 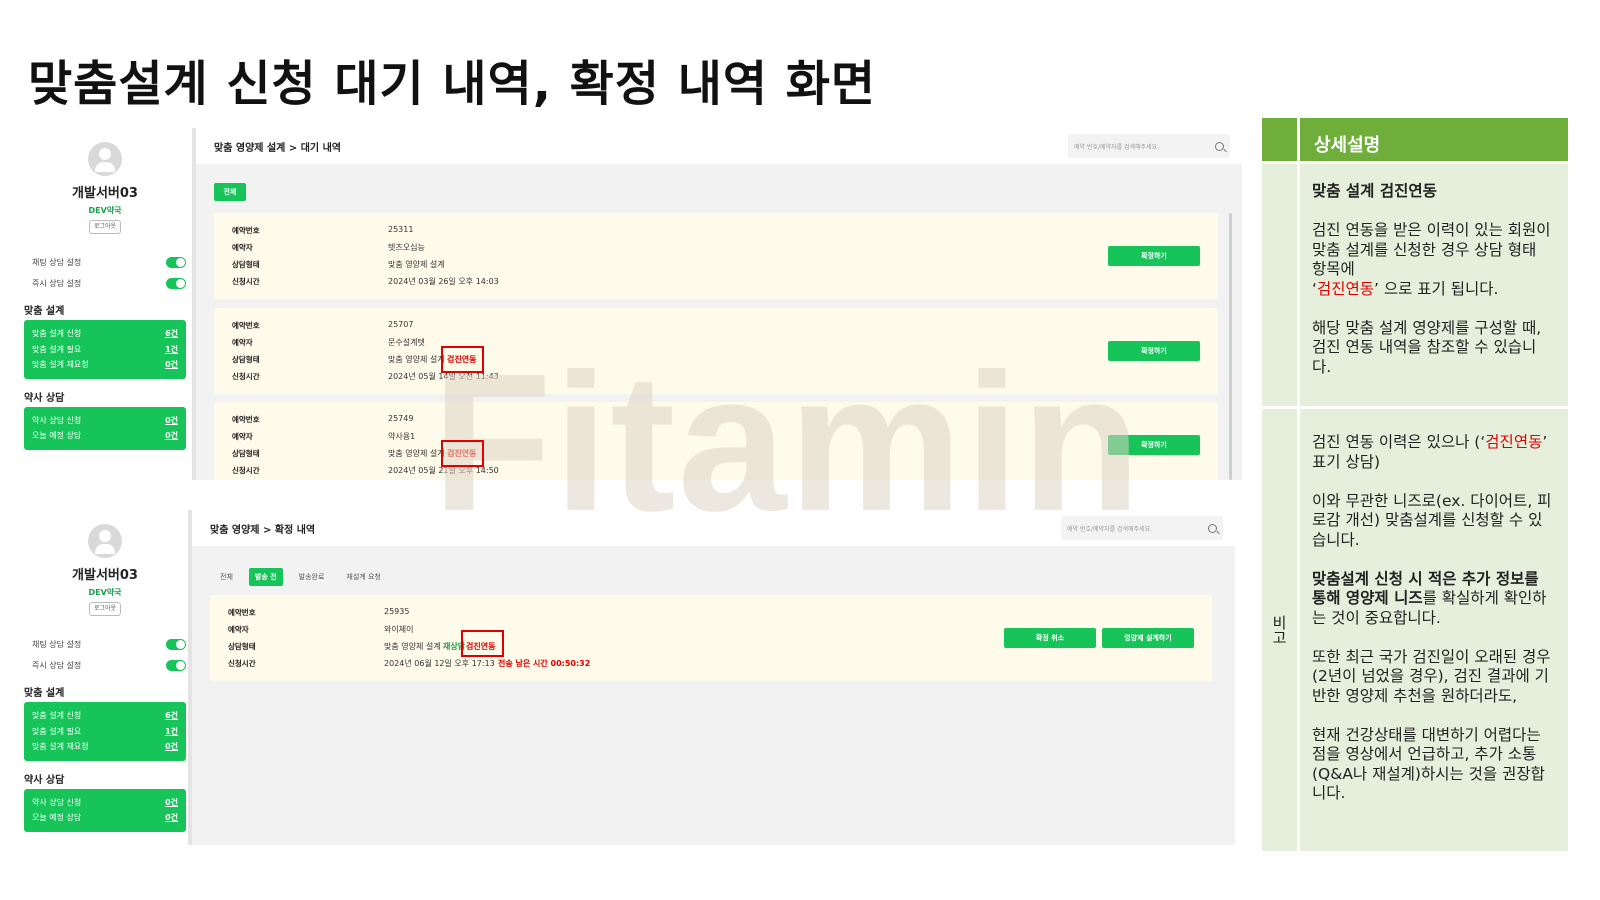 I want to click on summary-label: 약사 상담 신청, so click(x=57, y=802).